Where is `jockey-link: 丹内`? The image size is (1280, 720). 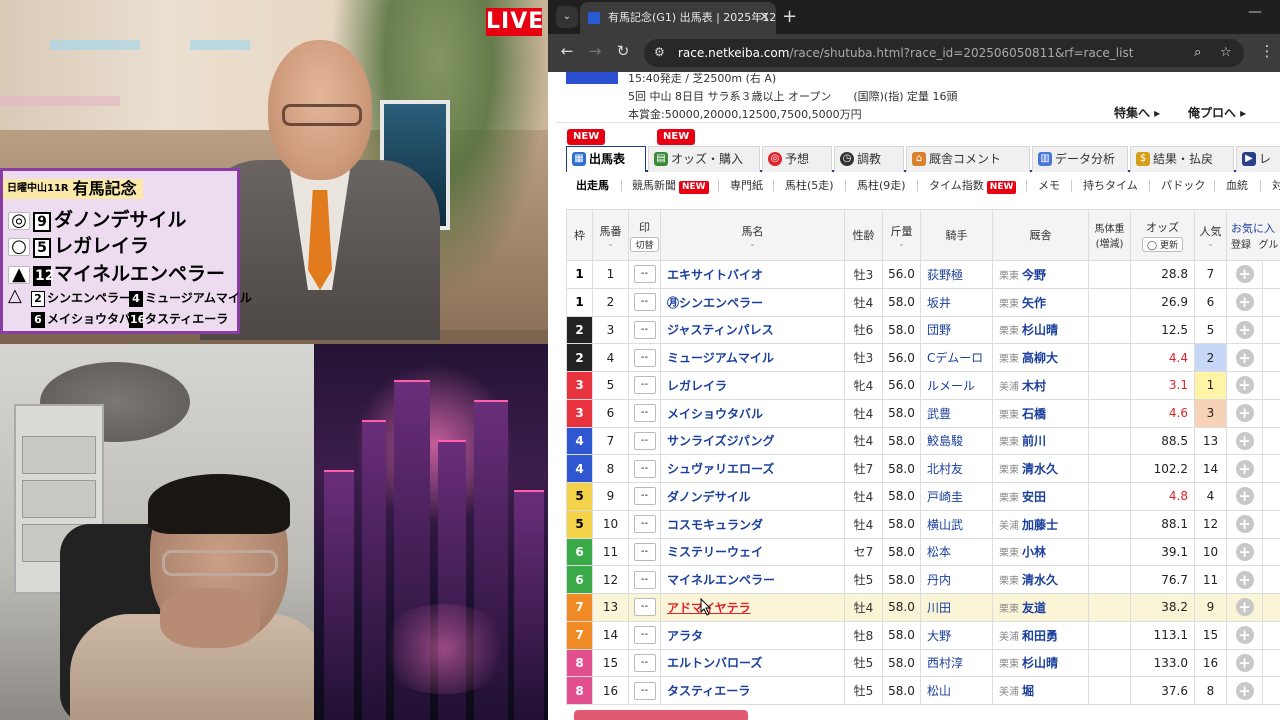 jockey-link: 丹内 is located at coordinates (956, 579).